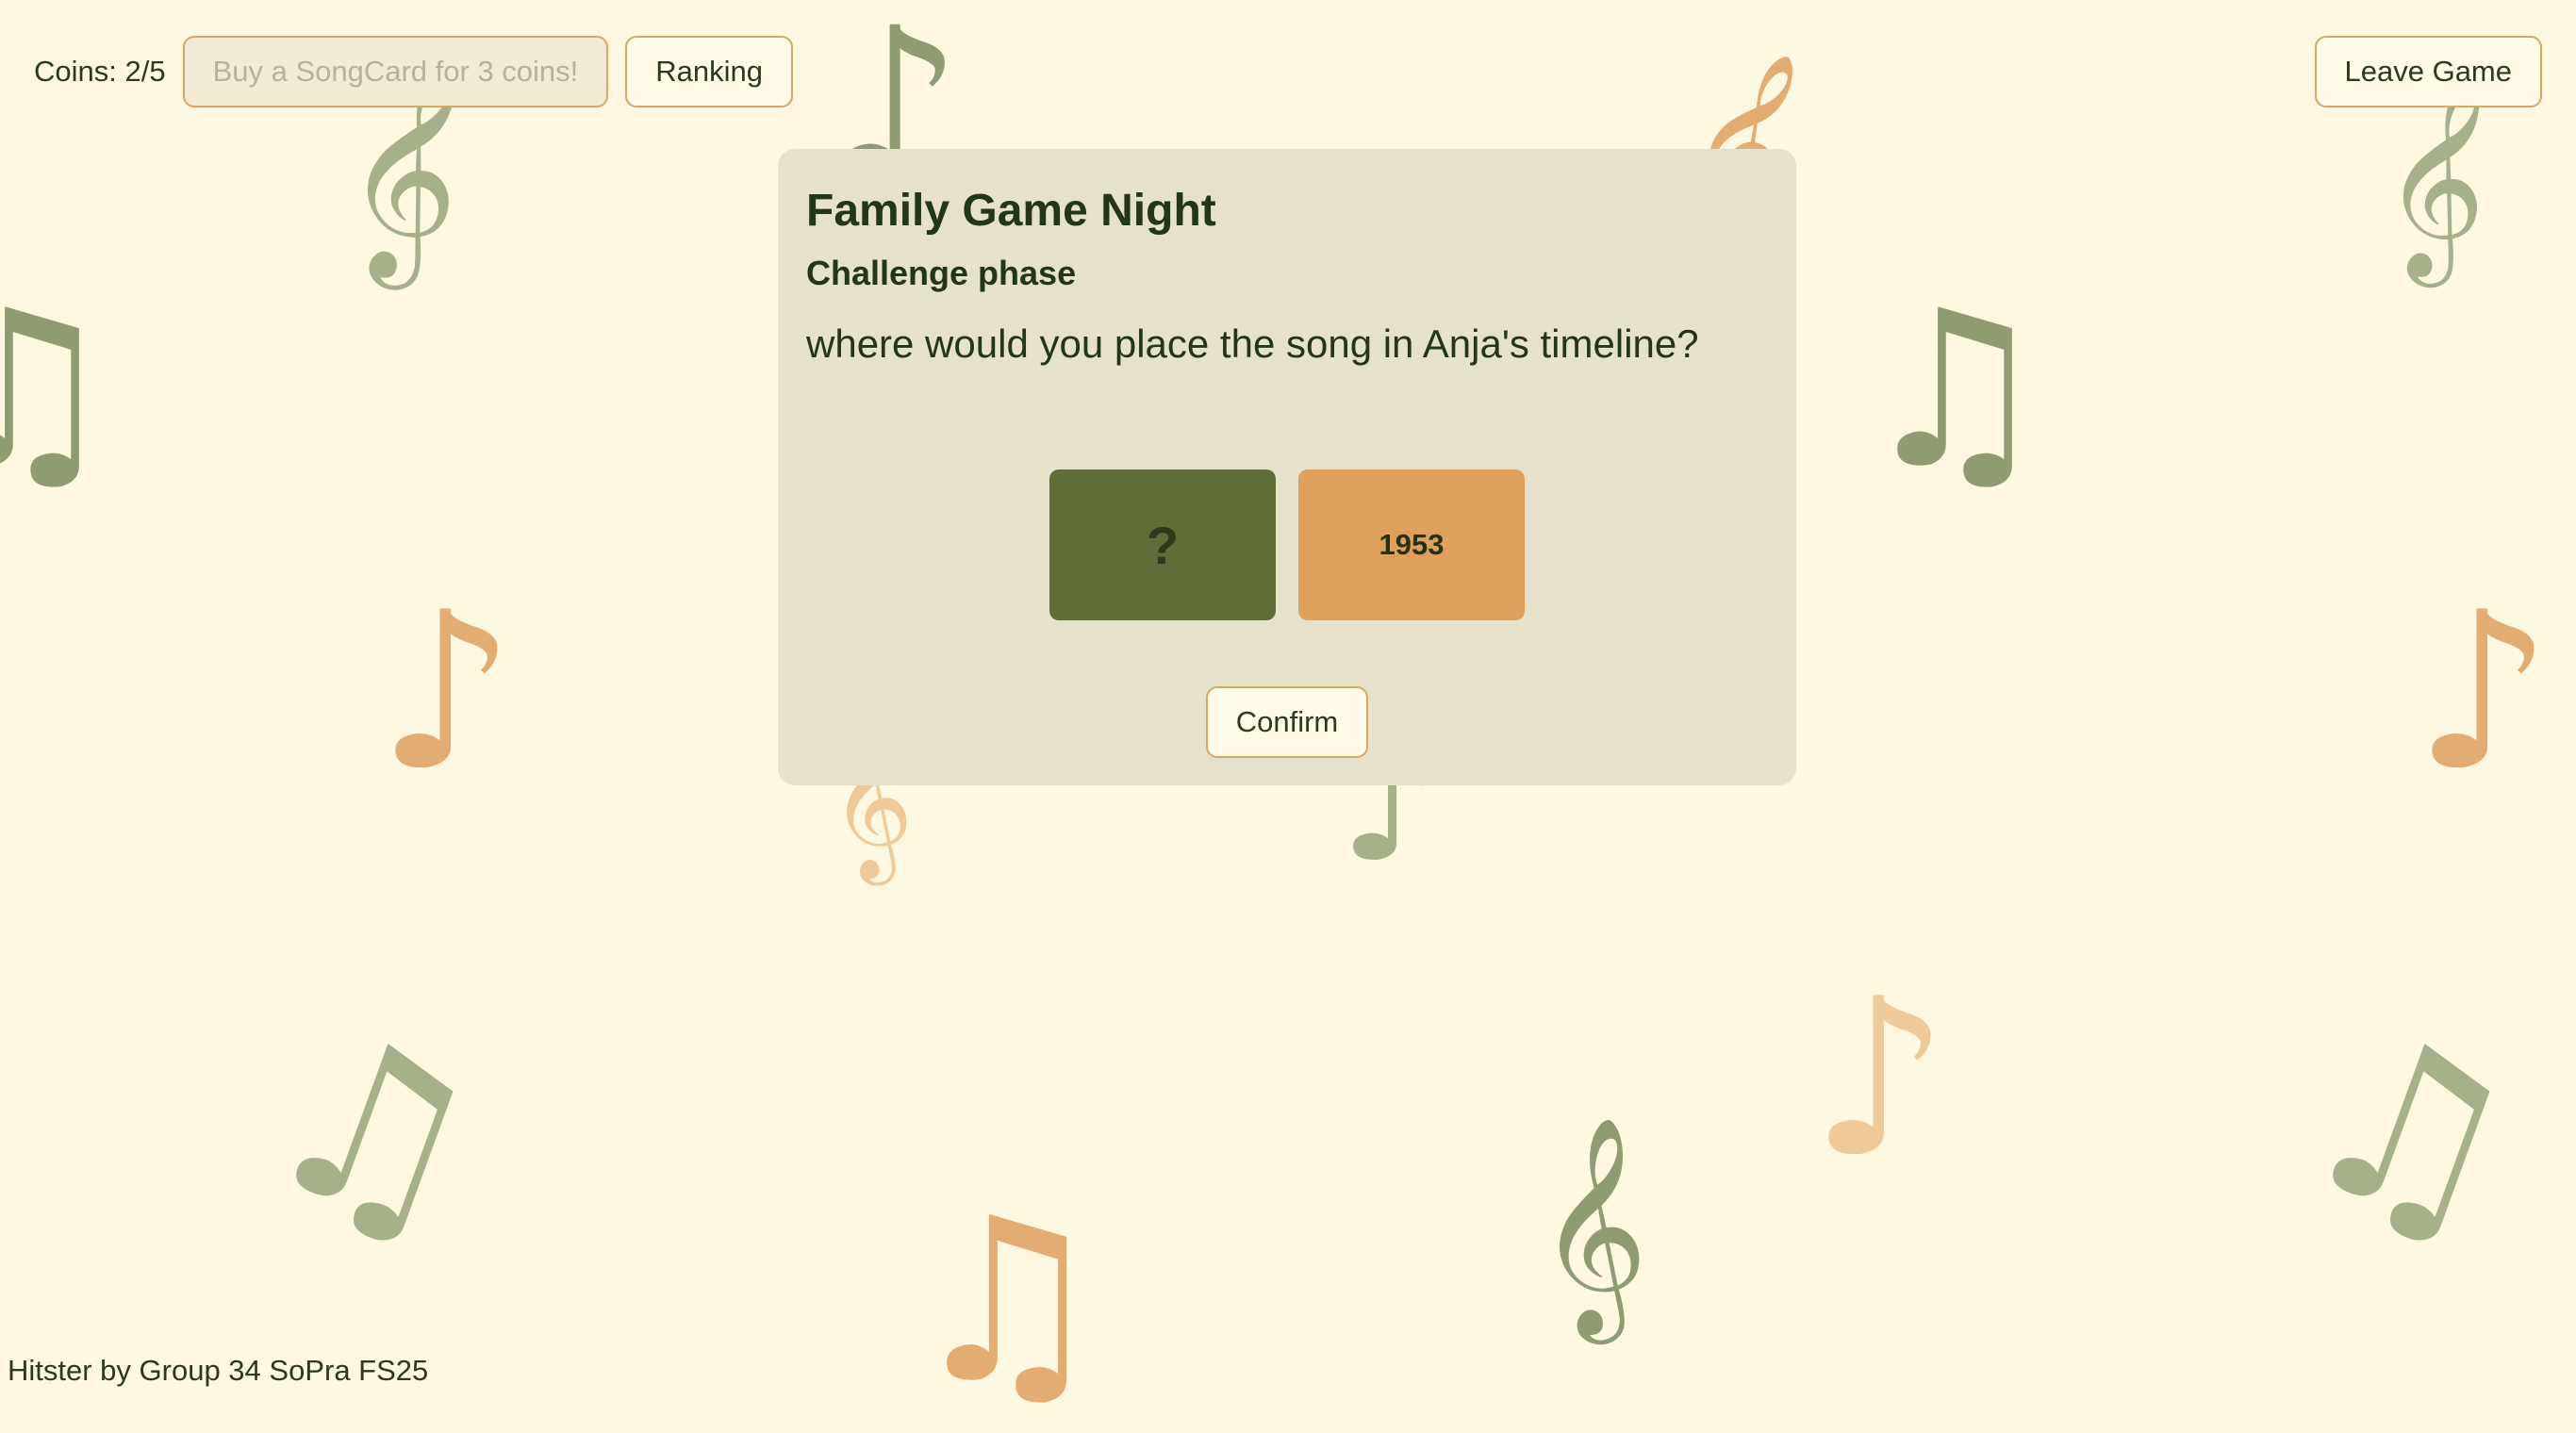 The image size is (2576, 1433). I want to click on timeline-slot-unknown: ?, so click(1162, 544).